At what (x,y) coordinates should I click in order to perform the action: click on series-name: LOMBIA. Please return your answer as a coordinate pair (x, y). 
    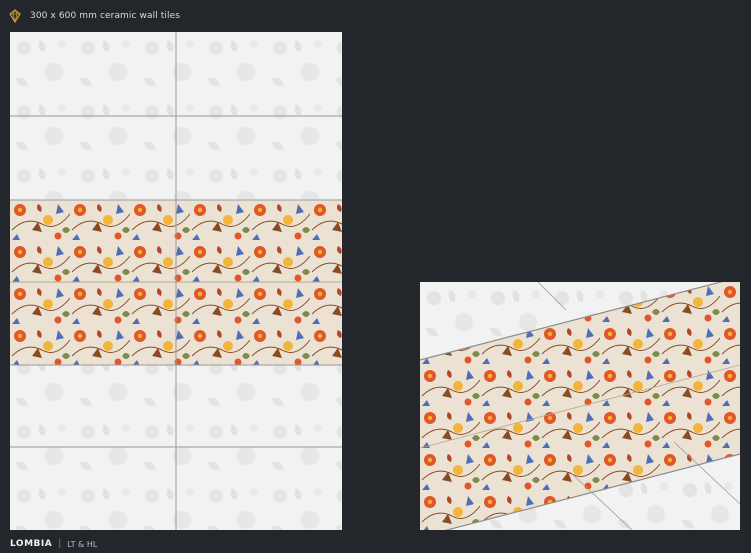
    Looking at the image, I should click on (31, 544).